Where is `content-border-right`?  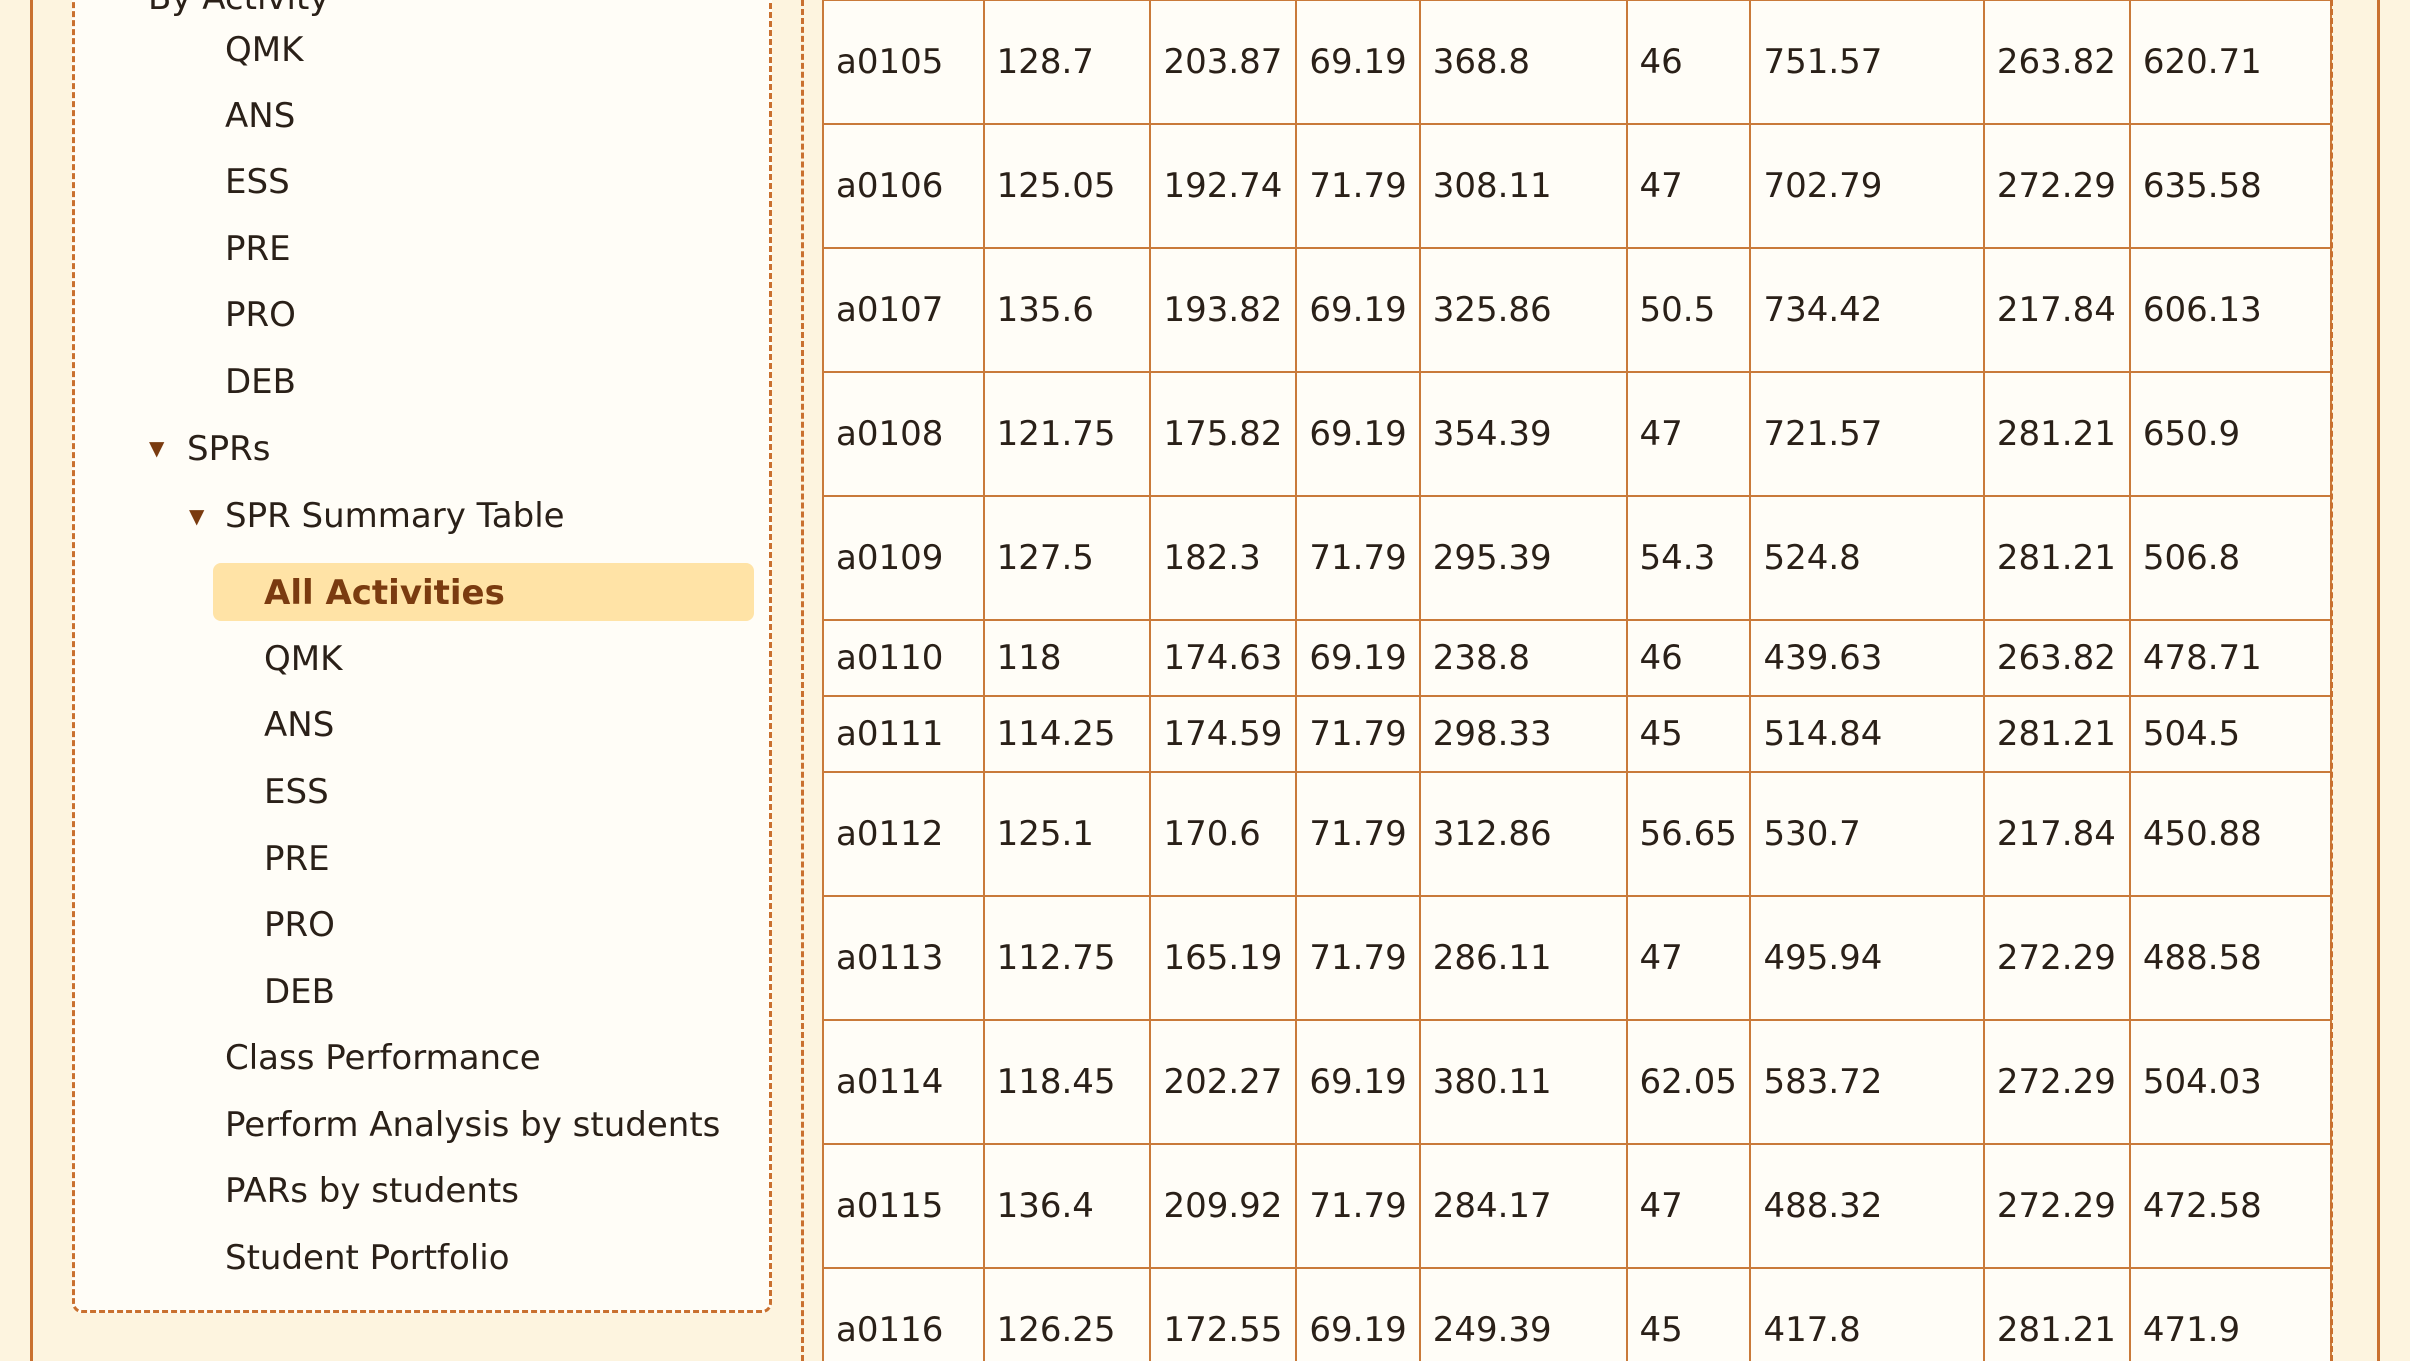
content-border-right is located at coordinates (2331, 680).